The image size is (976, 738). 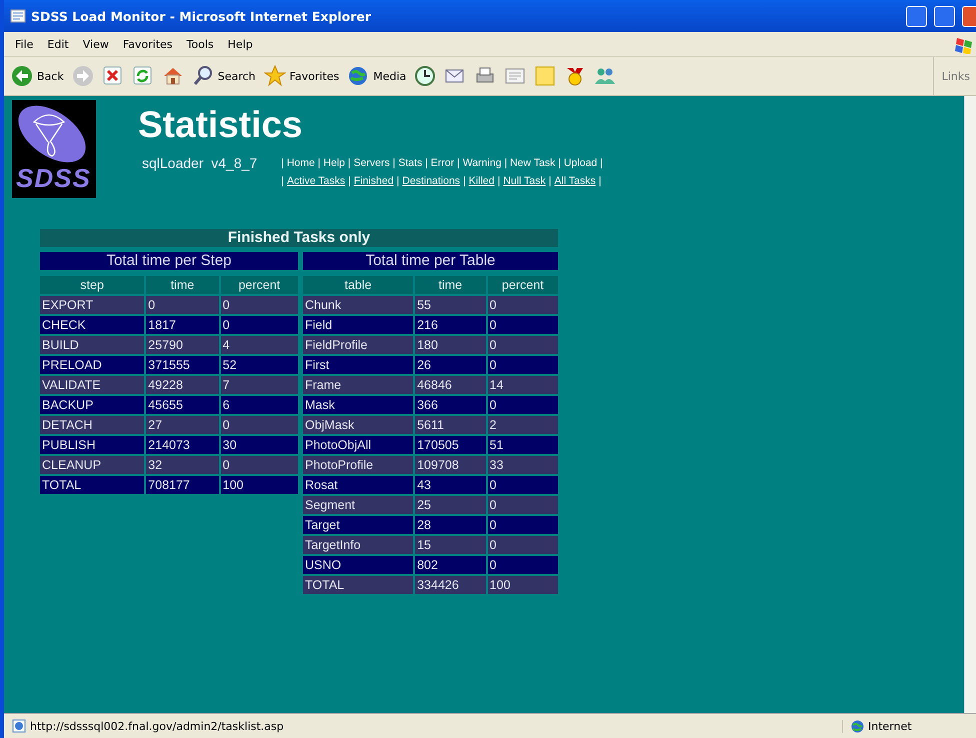 What do you see at coordinates (523, 445) in the screenshot?
I see `table-cell: 51` at bounding box center [523, 445].